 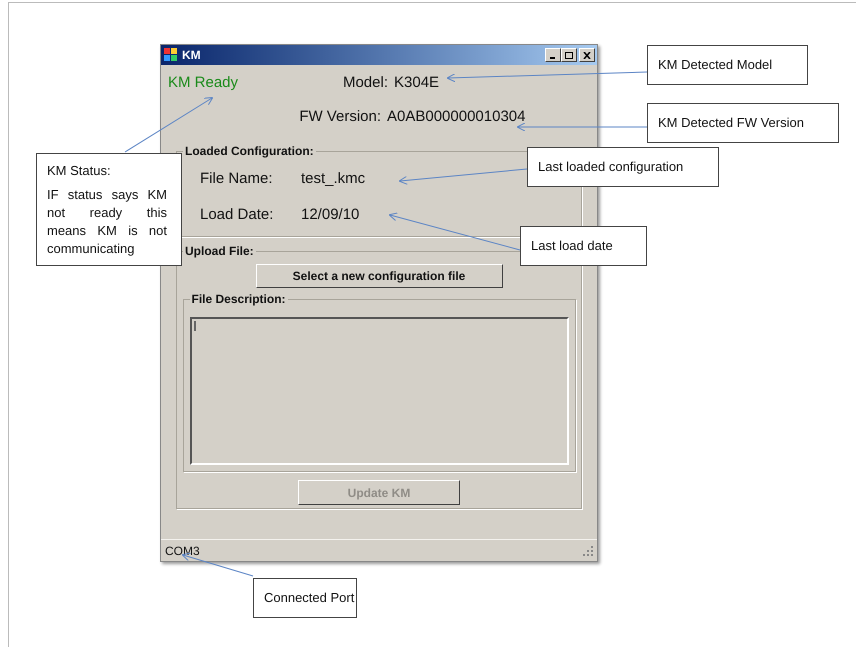 What do you see at coordinates (379, 391) in the screenshot?
I see `description-field` at bounding box center [379, 391].